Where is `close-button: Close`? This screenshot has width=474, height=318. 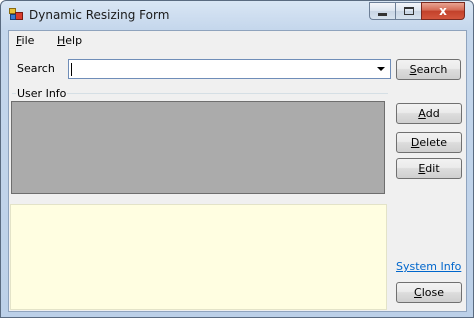 close-button: Close is located at coordinates (429, 292).